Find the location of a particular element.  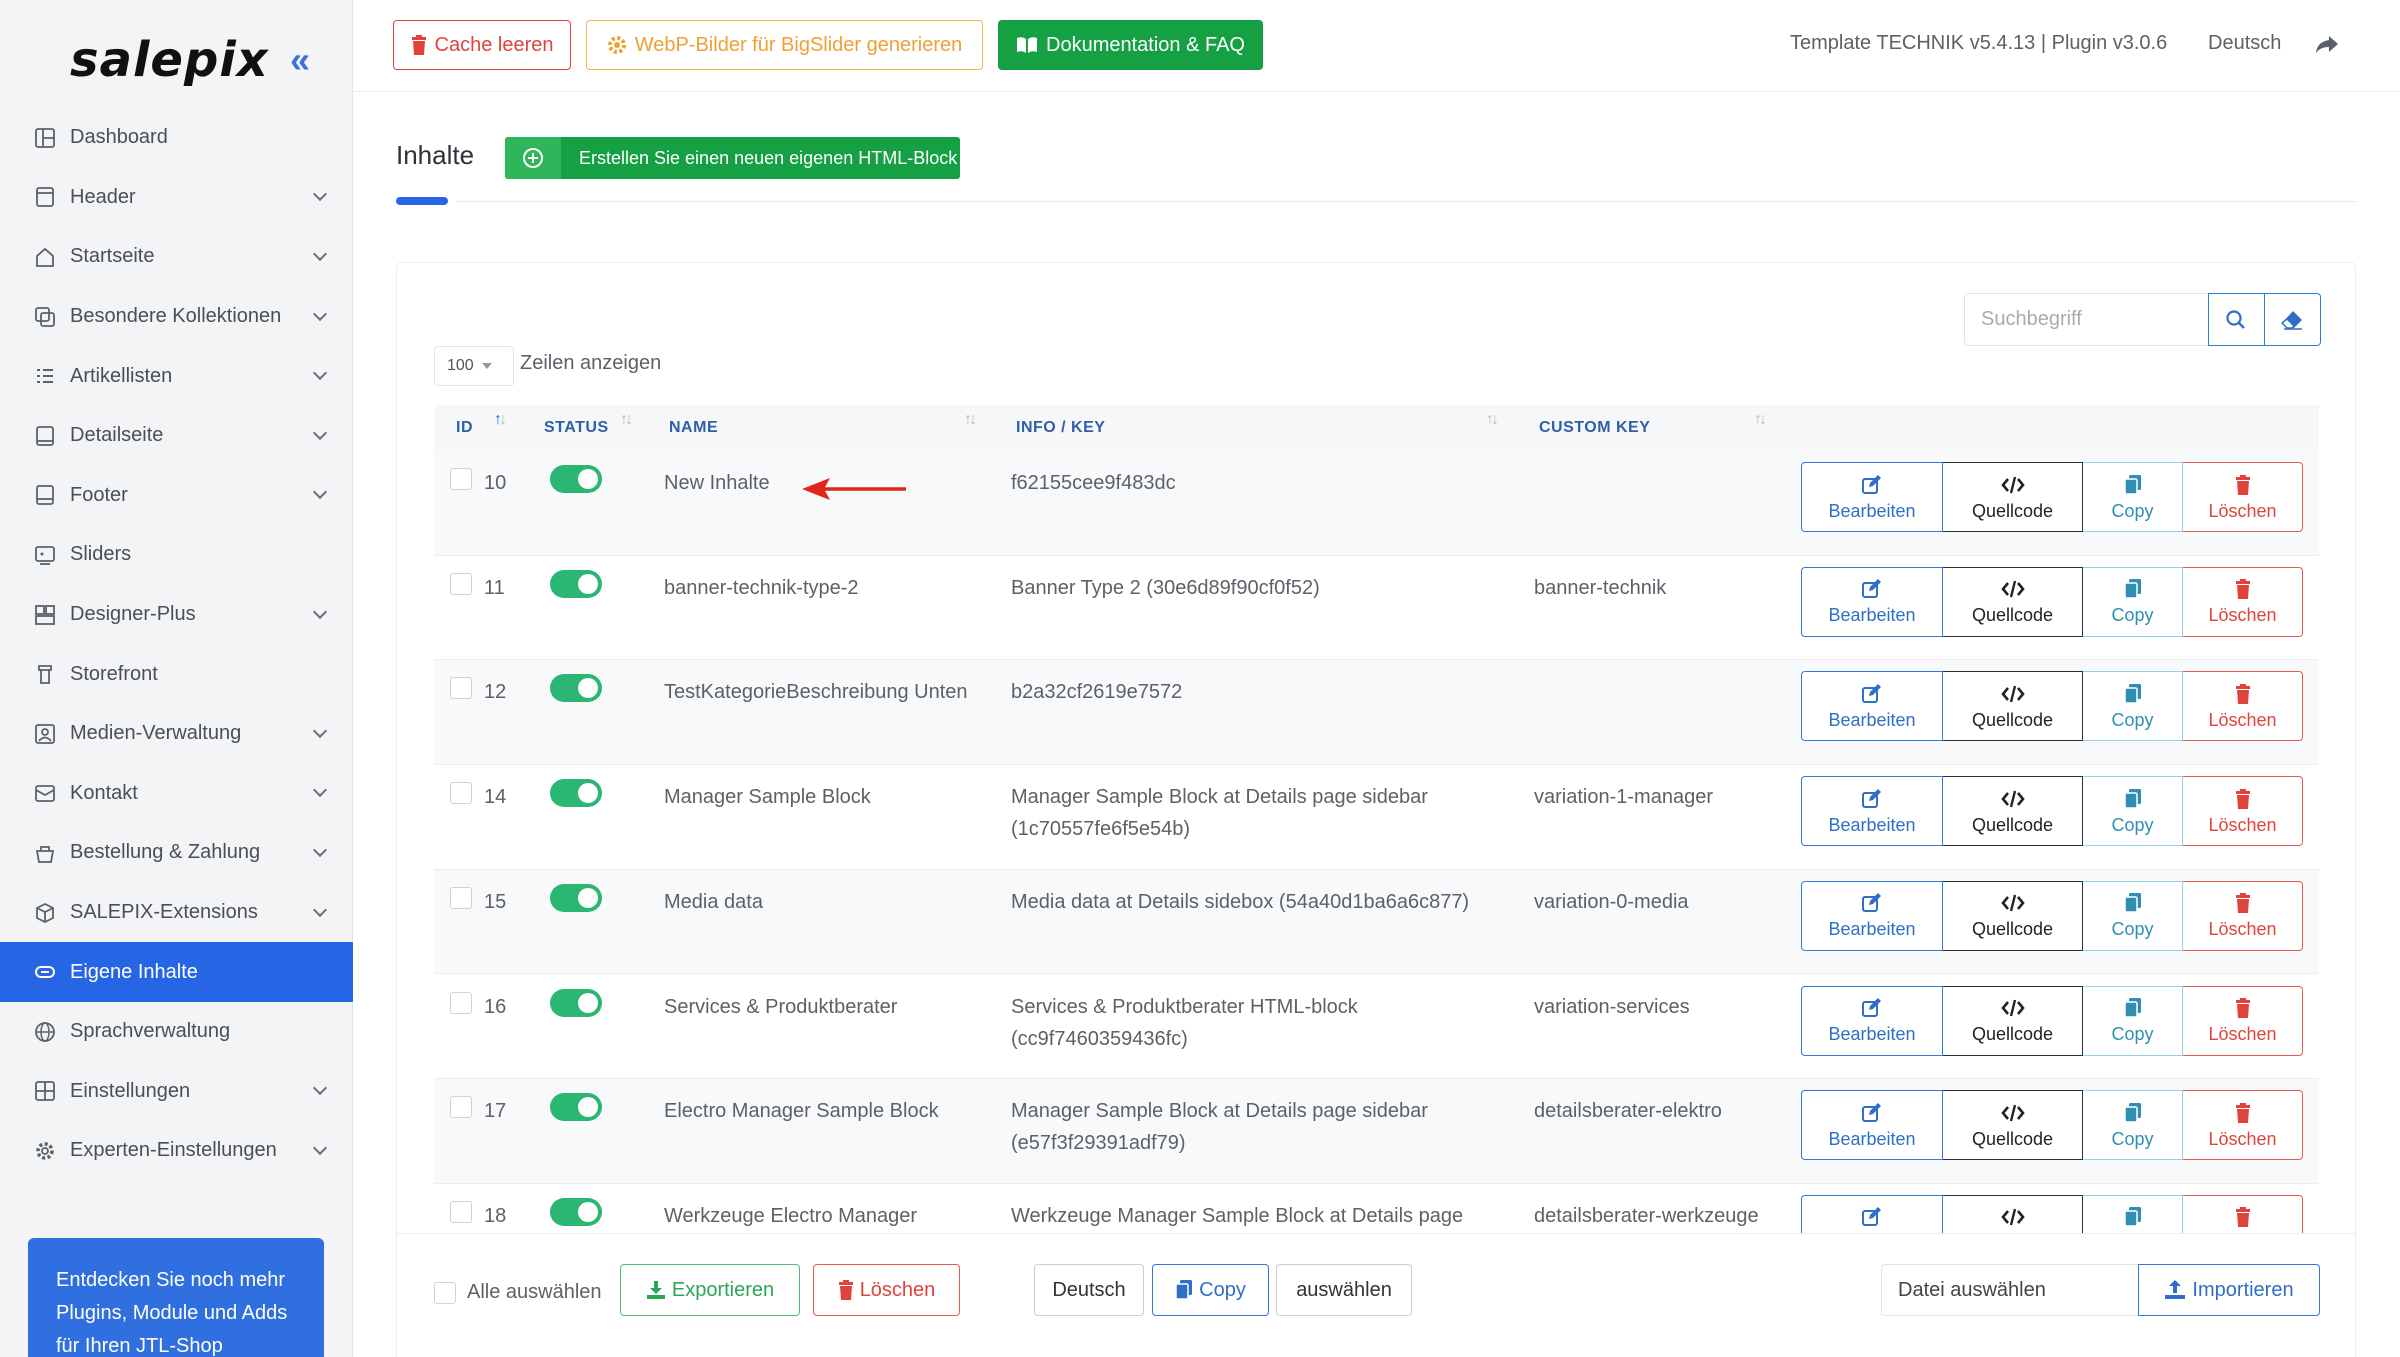

sidebar-item-medien-verwaltung: Medien-Verwaltung is located at coordinates (176, 734).